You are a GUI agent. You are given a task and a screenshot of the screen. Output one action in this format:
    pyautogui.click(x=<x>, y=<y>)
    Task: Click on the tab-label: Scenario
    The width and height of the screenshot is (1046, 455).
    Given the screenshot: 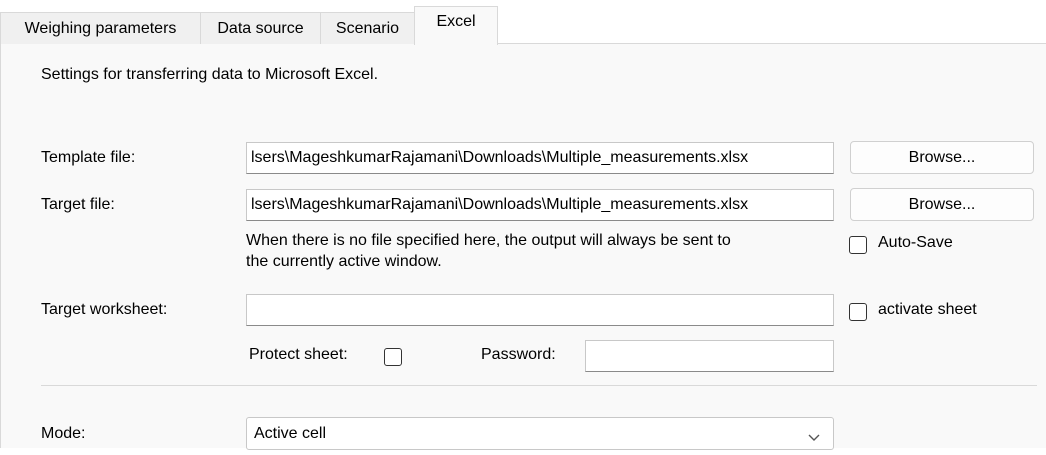 What is the action you would take?
    pyautogui.click(x=367, y=28)
    